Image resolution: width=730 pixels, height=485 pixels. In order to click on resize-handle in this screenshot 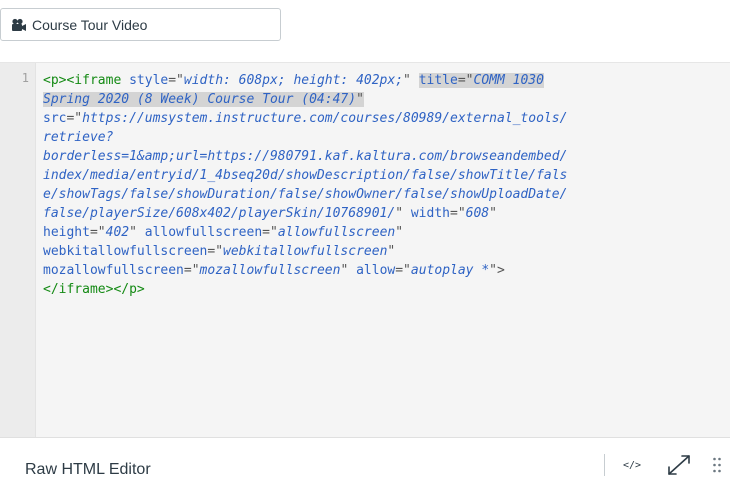, I will do `click(717, 465)`.